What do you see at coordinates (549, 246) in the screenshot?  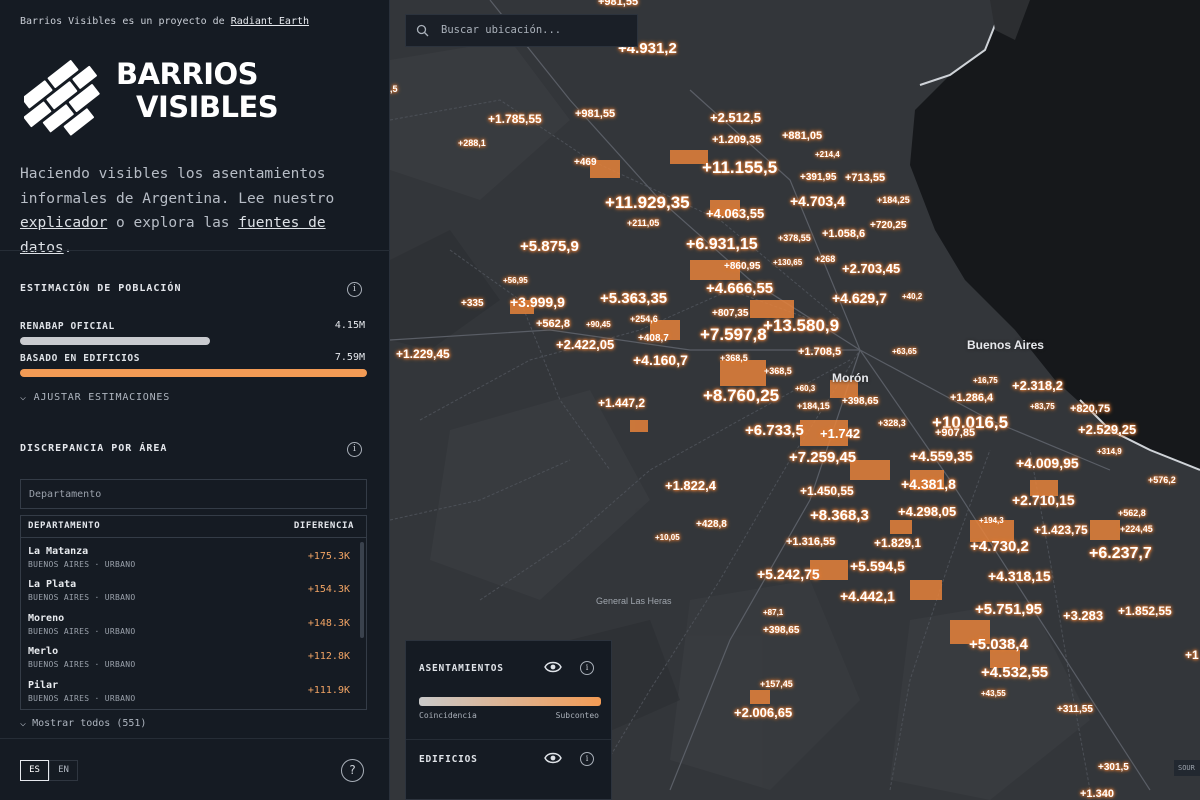 I see `settlement-difference-label: +5.875,9` at bounding box center [549, 246].